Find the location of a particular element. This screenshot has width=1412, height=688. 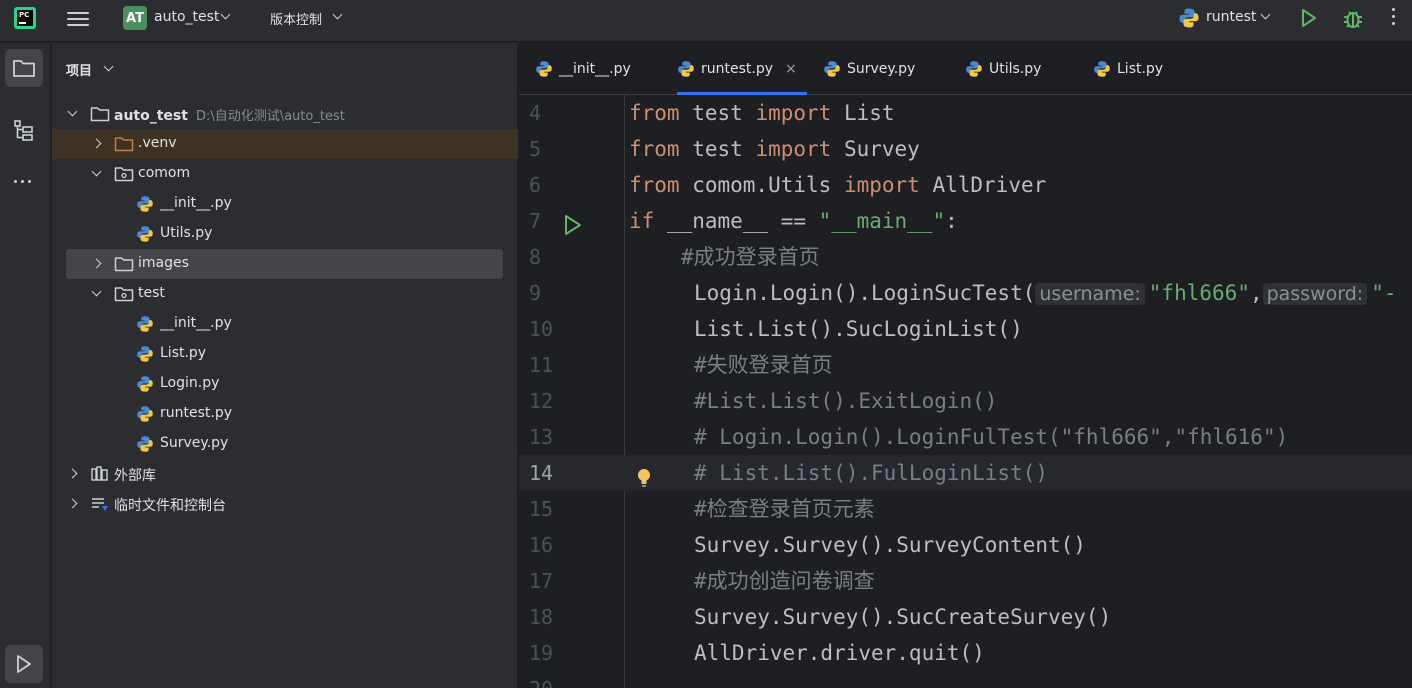

project-tool-button is located at coordinates (24, 68).